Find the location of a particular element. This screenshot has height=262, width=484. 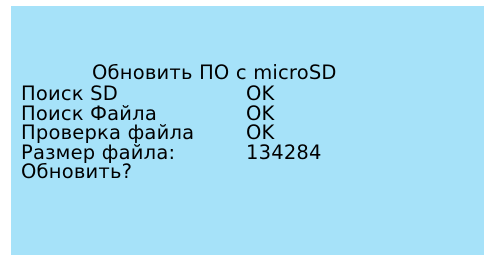

file-size-value: 134284 is located at coordinates (284, 152).